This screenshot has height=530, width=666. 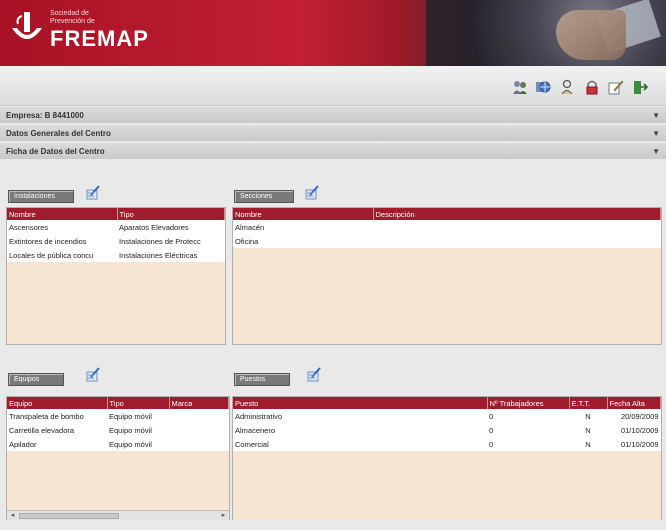 I want to click on scroll-left-icon: ◂, so click(x=12, y=516).